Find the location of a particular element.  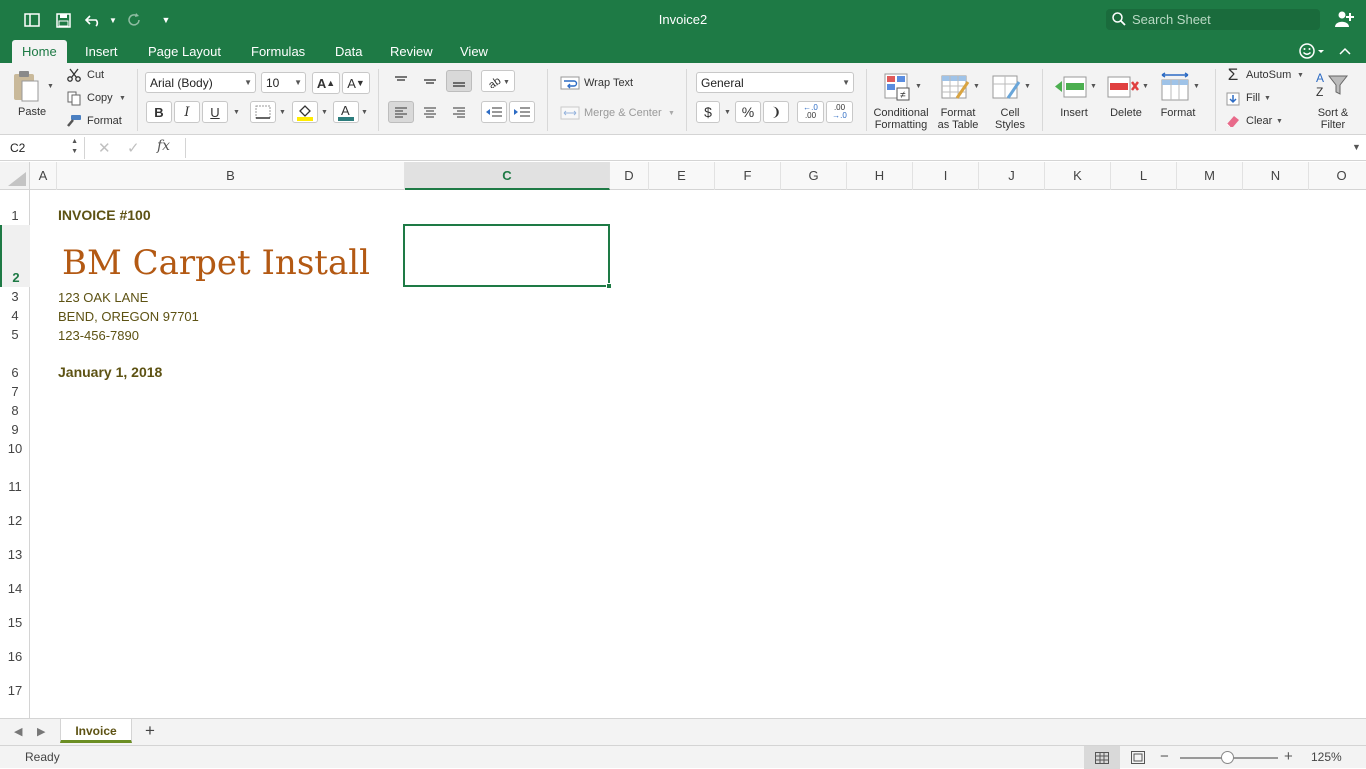

format-table-dropdown-icon: ▼ is located at coordinates (976, 86).